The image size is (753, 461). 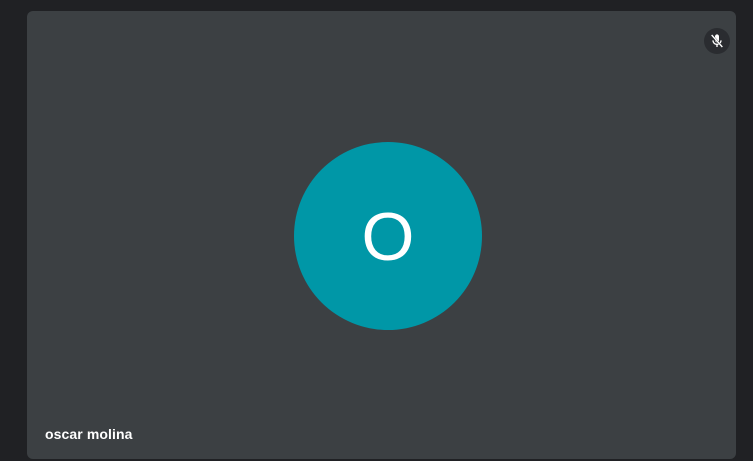 What do you see at coordinates (717, 41) in the screenshot?
I see `mic-off-icon` at bounding box center [717, 41].